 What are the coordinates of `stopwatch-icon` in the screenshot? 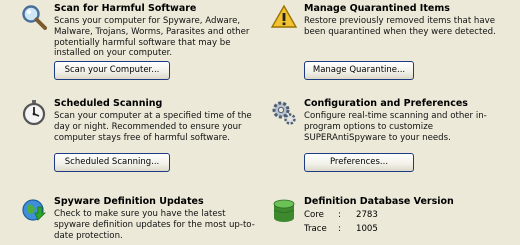 It's located at (34, 112).